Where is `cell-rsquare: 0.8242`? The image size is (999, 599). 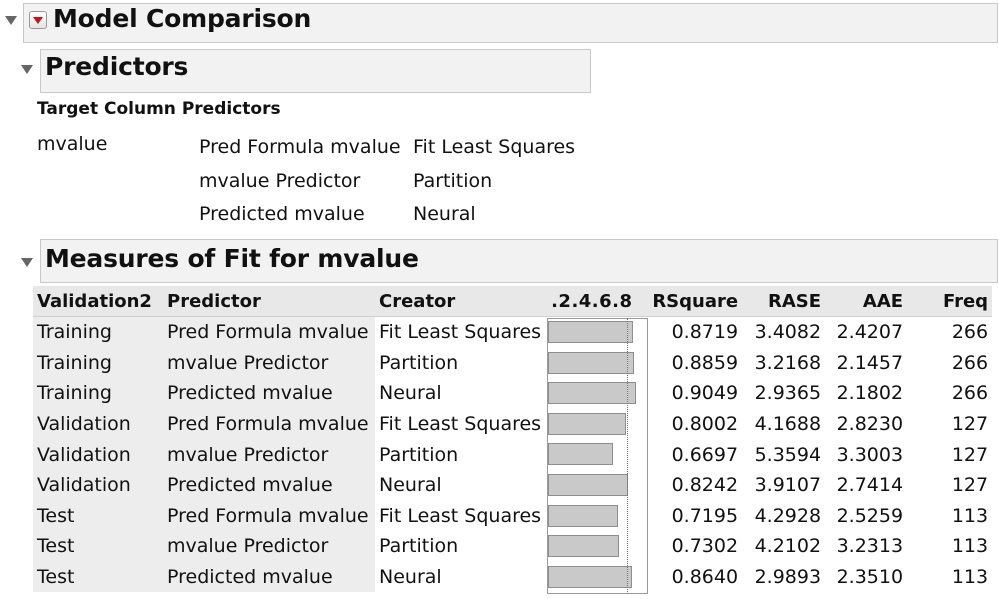 cell-rsquare: 0.8242 is located at coordinates (705, 485).